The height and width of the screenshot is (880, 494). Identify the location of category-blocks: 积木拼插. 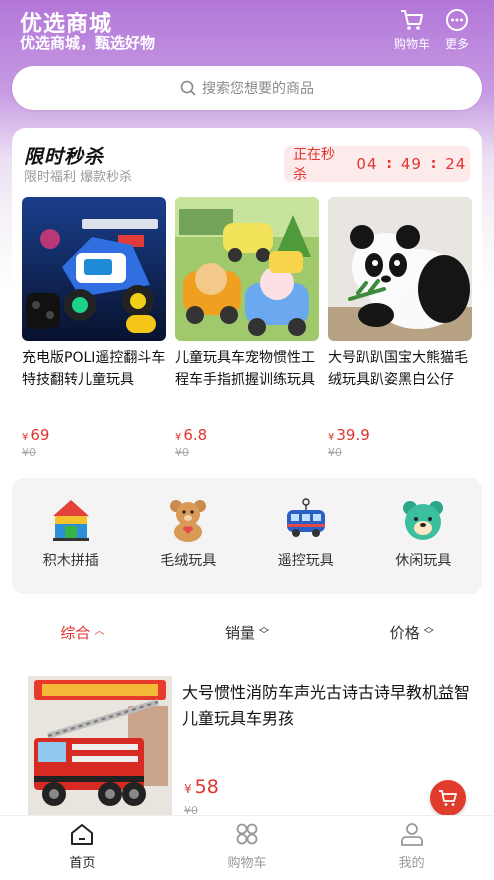
(71, 536).